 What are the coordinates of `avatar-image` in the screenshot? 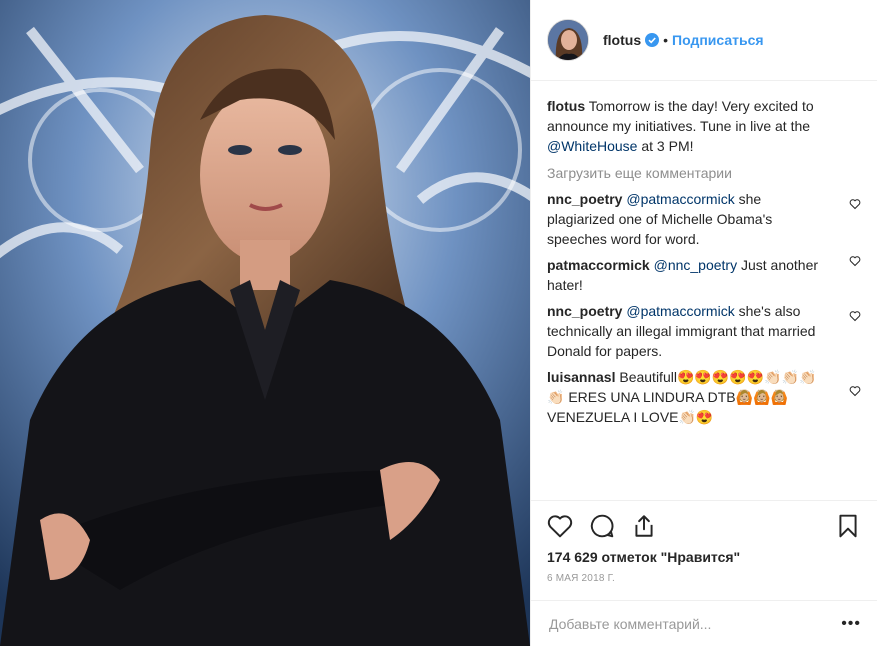 It's located at (568, 40).